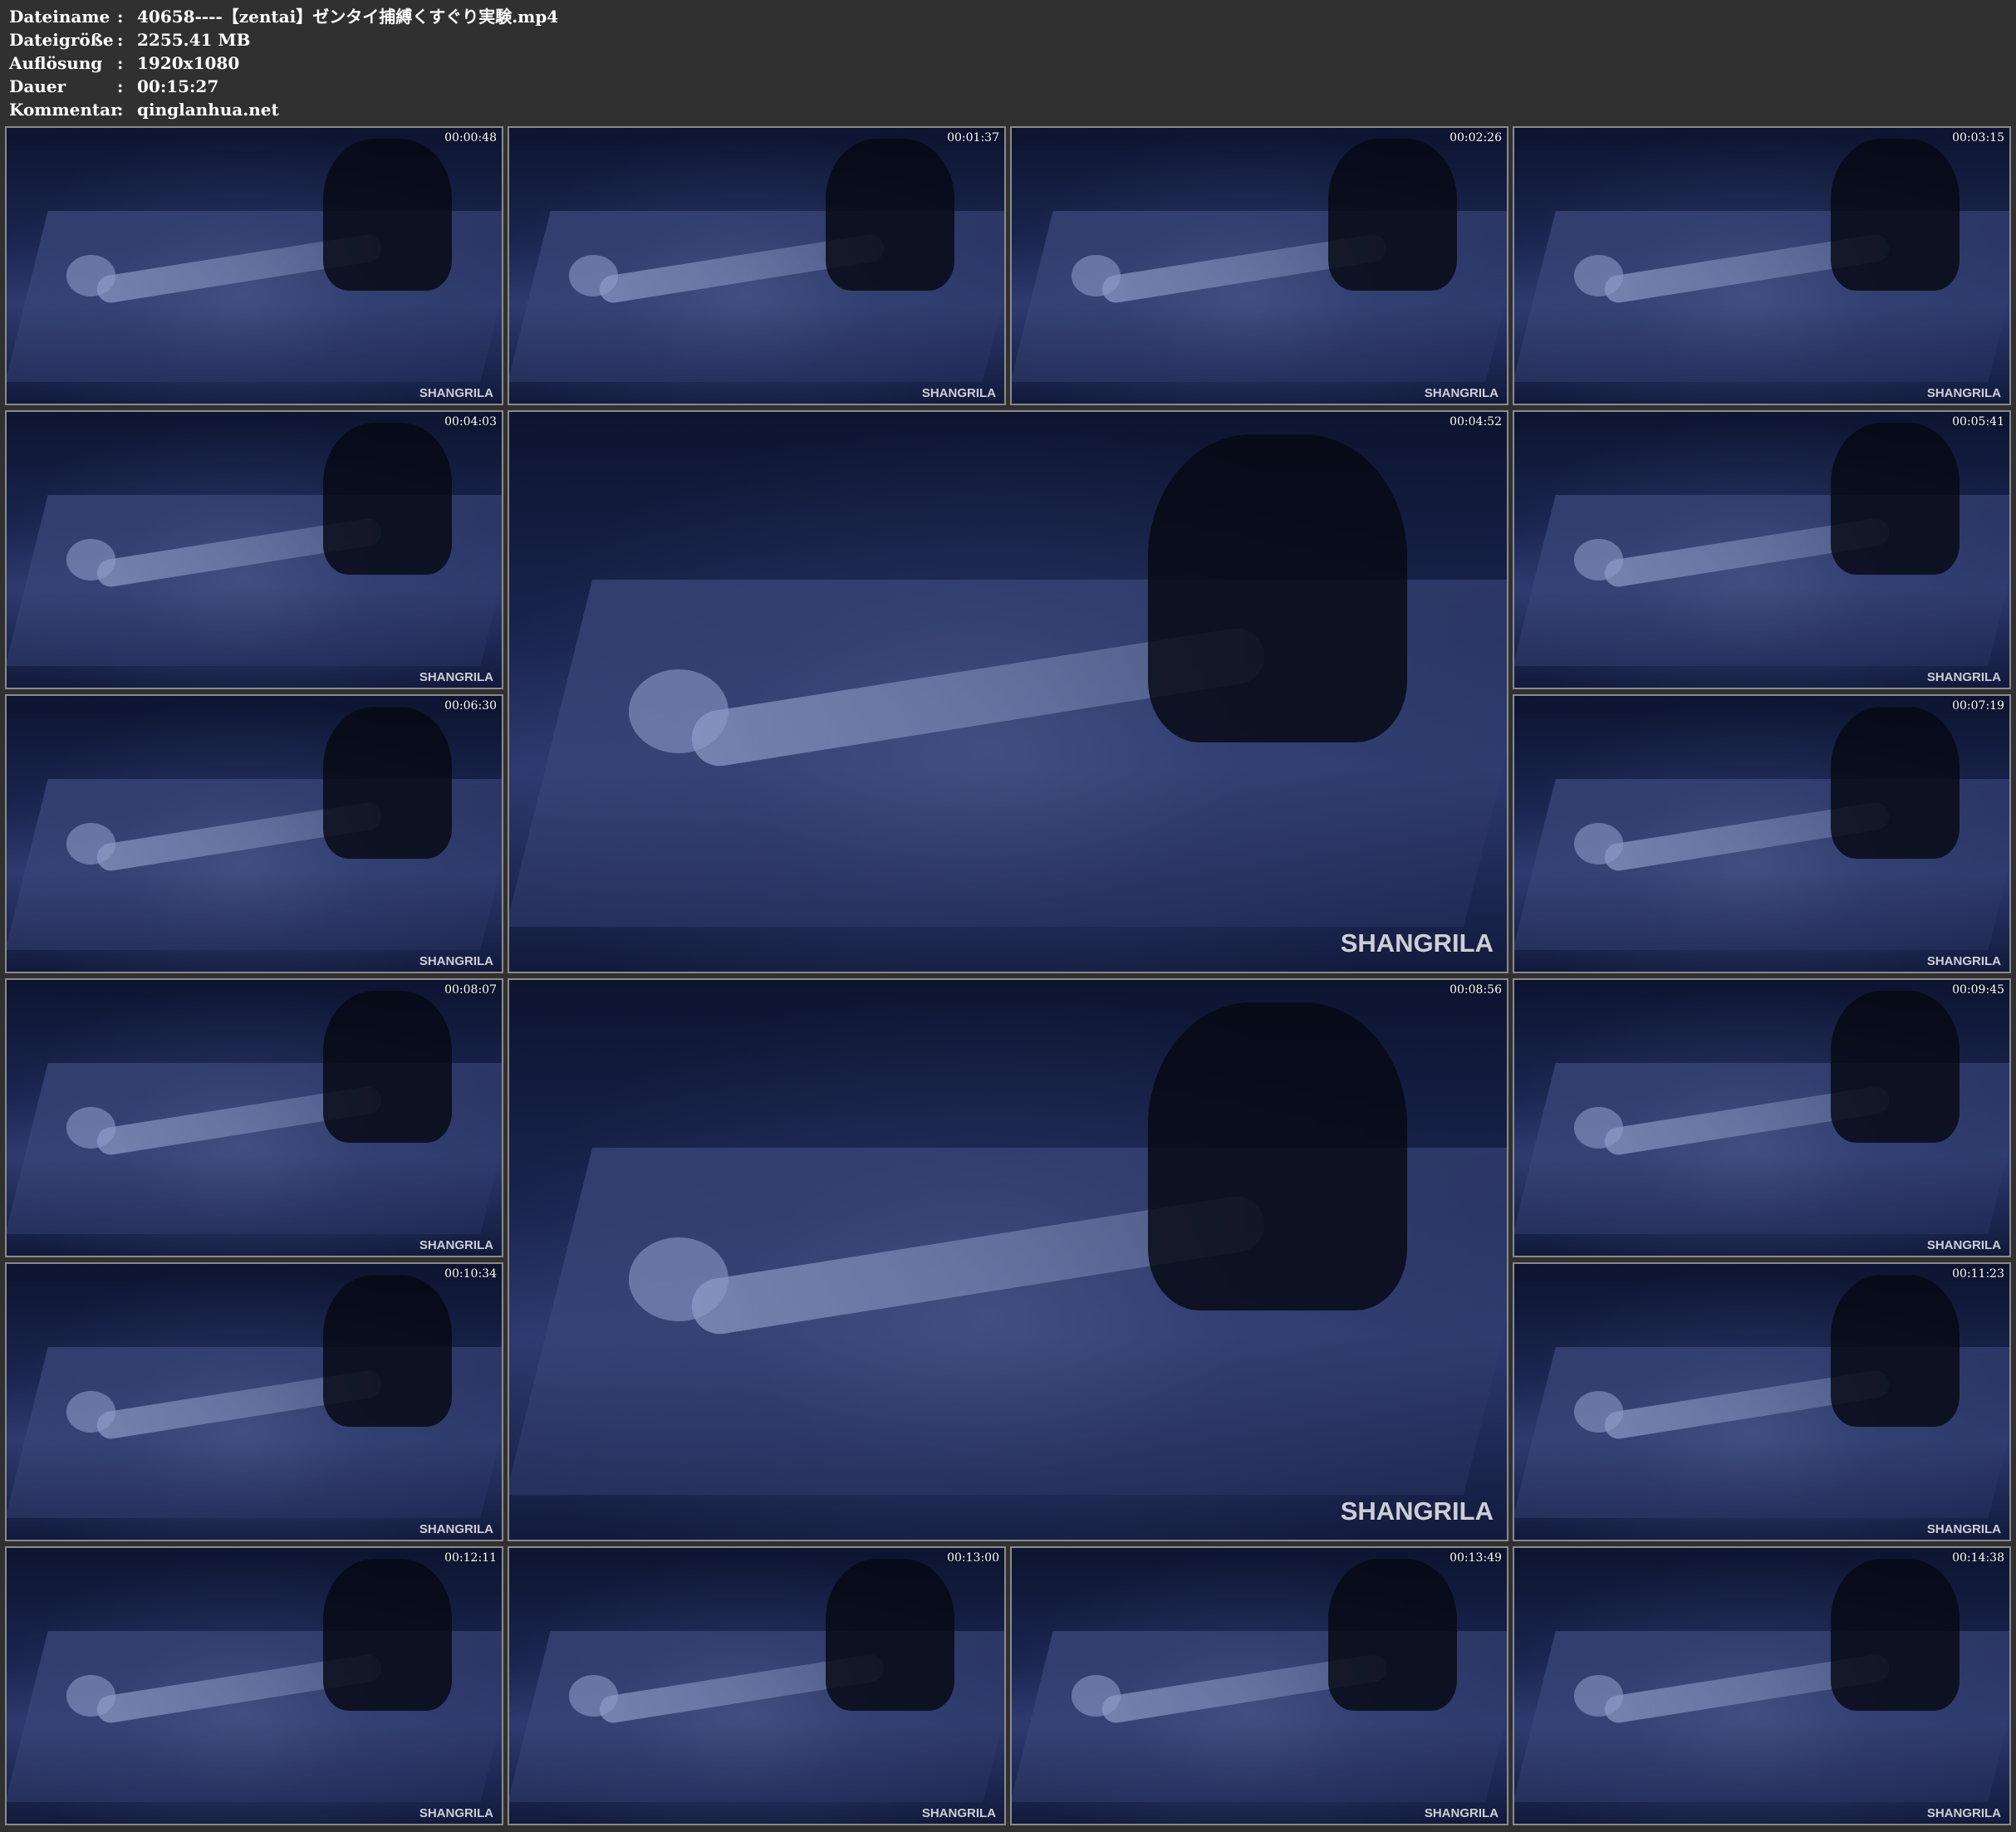 Image resolution: width=2016 pixels, height=1832 pixels. I want to click on thumbnail-timecode: 00:04:52, so click(1475, 422).